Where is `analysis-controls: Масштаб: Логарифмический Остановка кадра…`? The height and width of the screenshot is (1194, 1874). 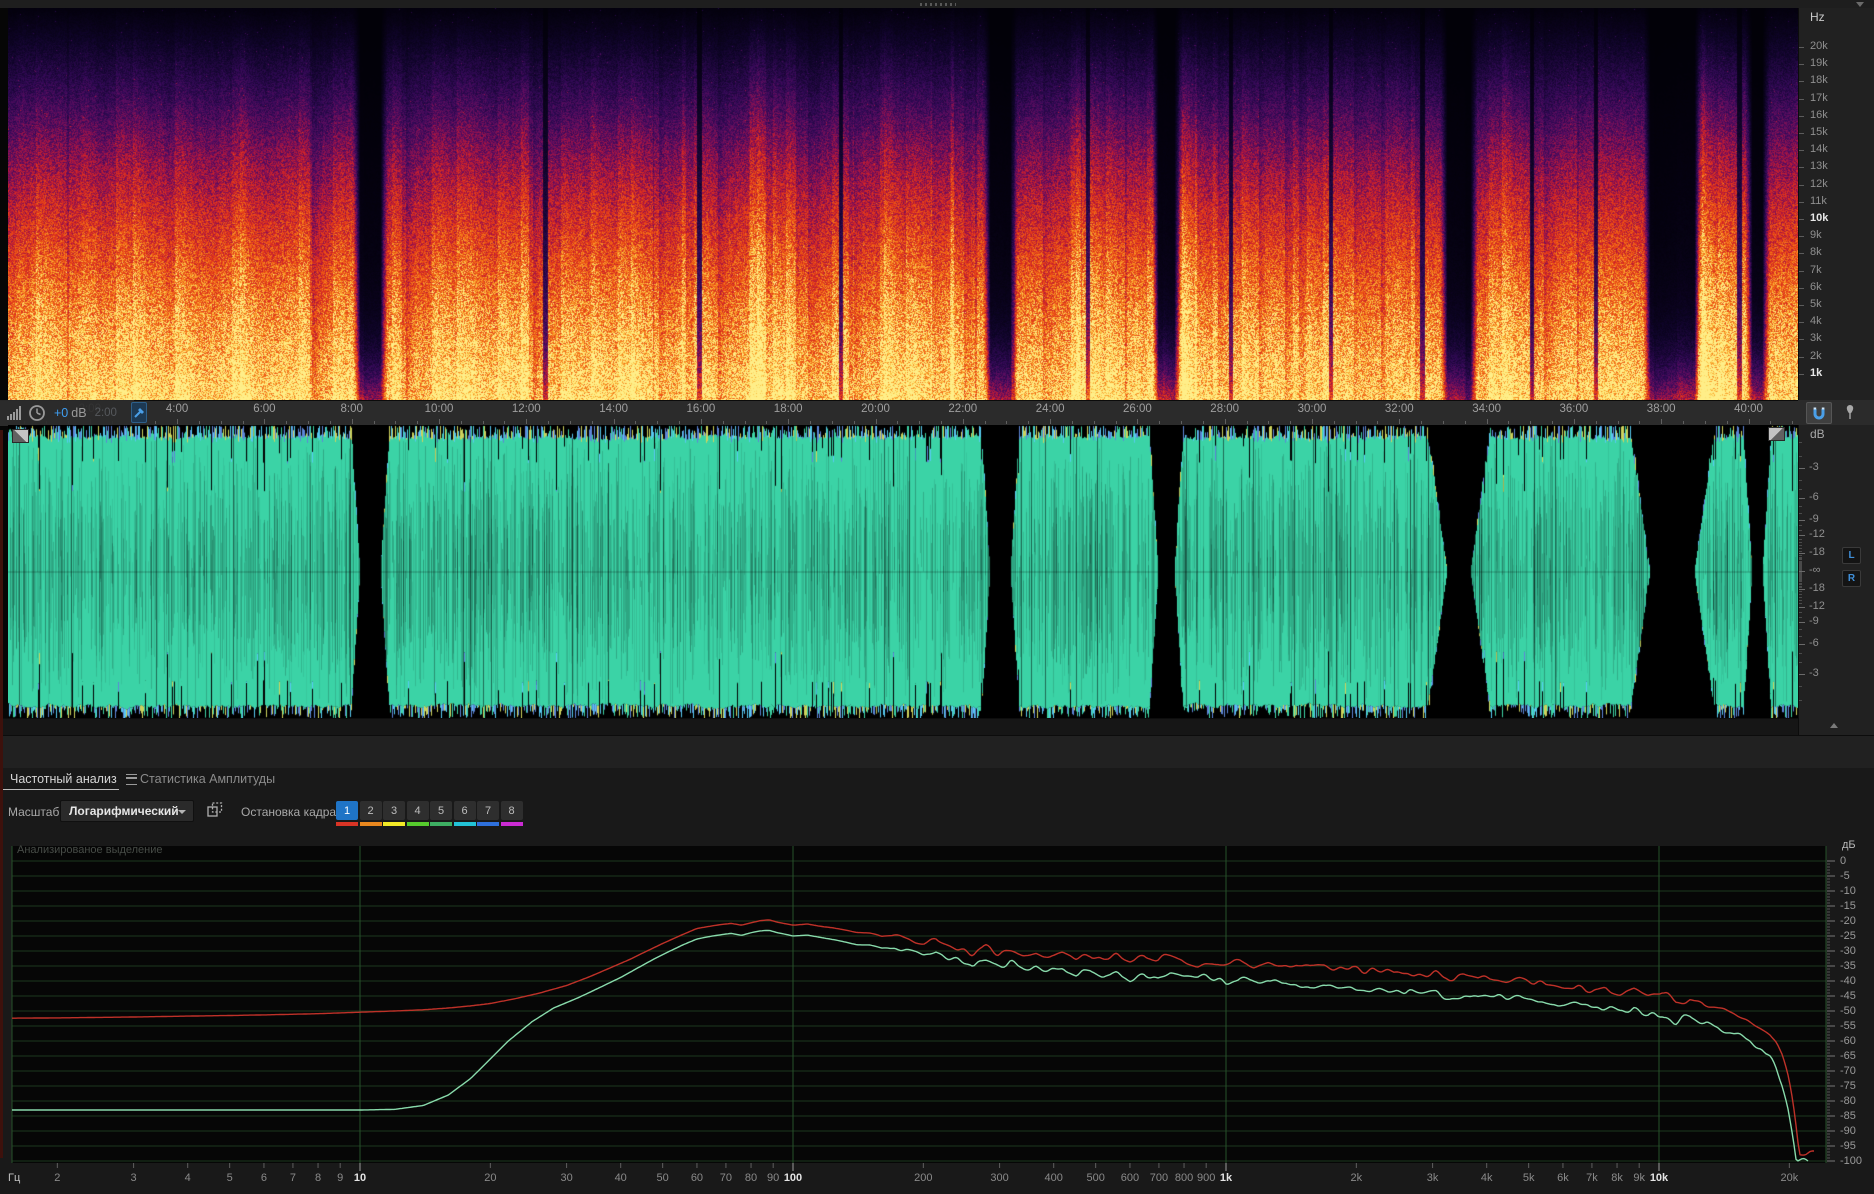 analysis-controls: Масштаб: Логарифмический Остановка кадра… is located at coordinates (937, 814).